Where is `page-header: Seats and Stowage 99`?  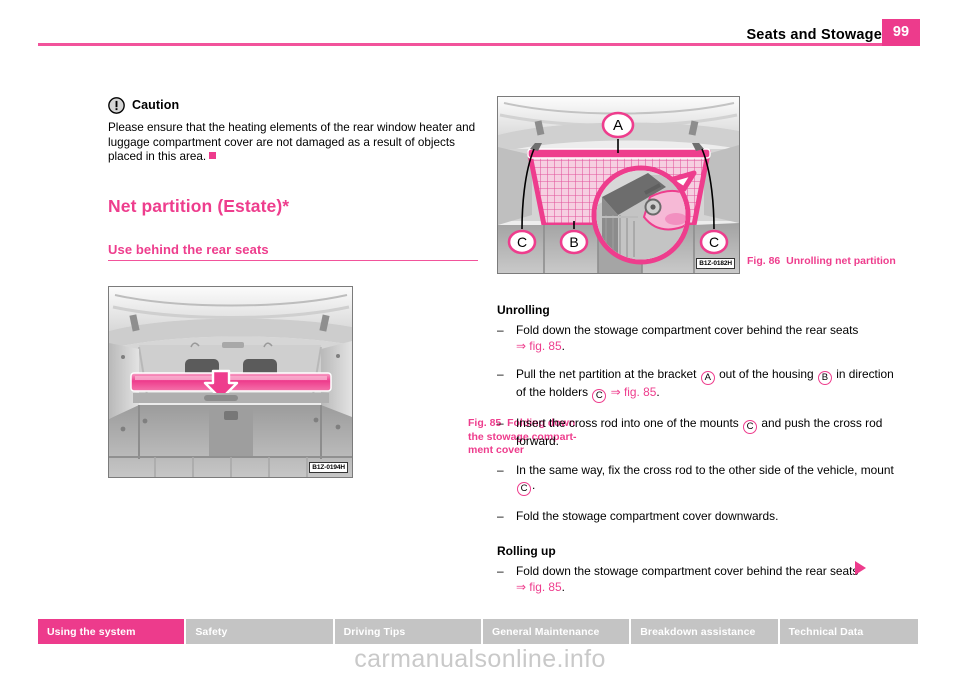 page-header: Seats and Stowage 99 is located at coordinates (480, 27).